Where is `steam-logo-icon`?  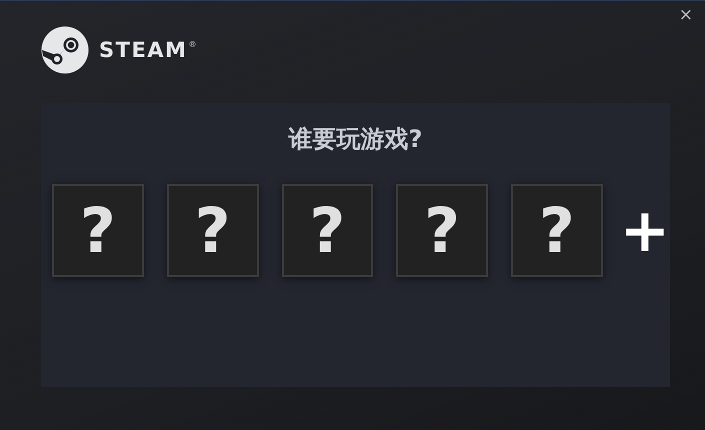 steam-logo-icon is located at coordinates (65, 50).